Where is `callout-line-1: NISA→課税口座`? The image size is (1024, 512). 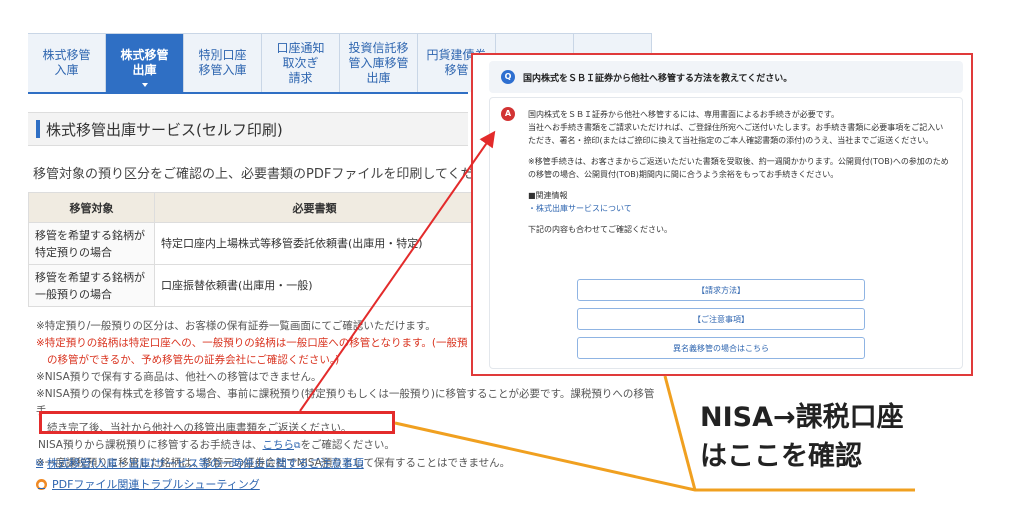
callout-line-1: NISA→課税口座 is located at coordinates (802, 417).